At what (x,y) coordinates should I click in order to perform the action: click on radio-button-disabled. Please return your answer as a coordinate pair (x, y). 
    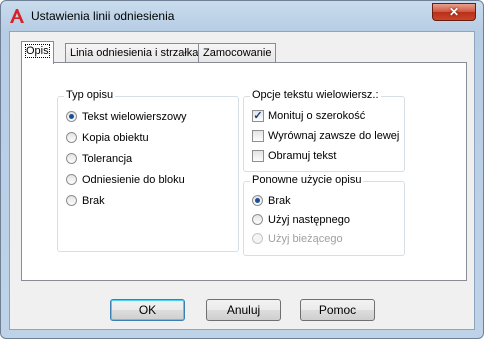
    Looking at the image, I should click on (257, 238).